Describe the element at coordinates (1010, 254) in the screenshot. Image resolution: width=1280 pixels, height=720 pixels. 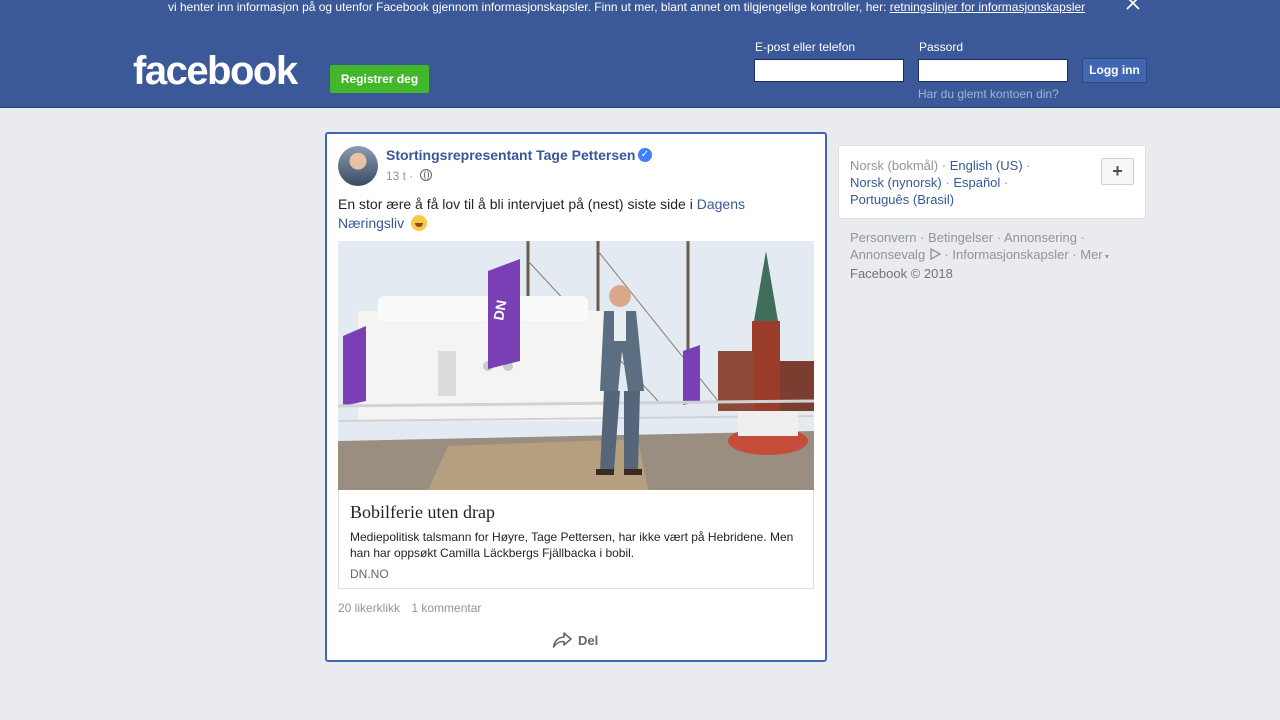
I see `footer-link-cookies: Informasjonskapsler` at that location.